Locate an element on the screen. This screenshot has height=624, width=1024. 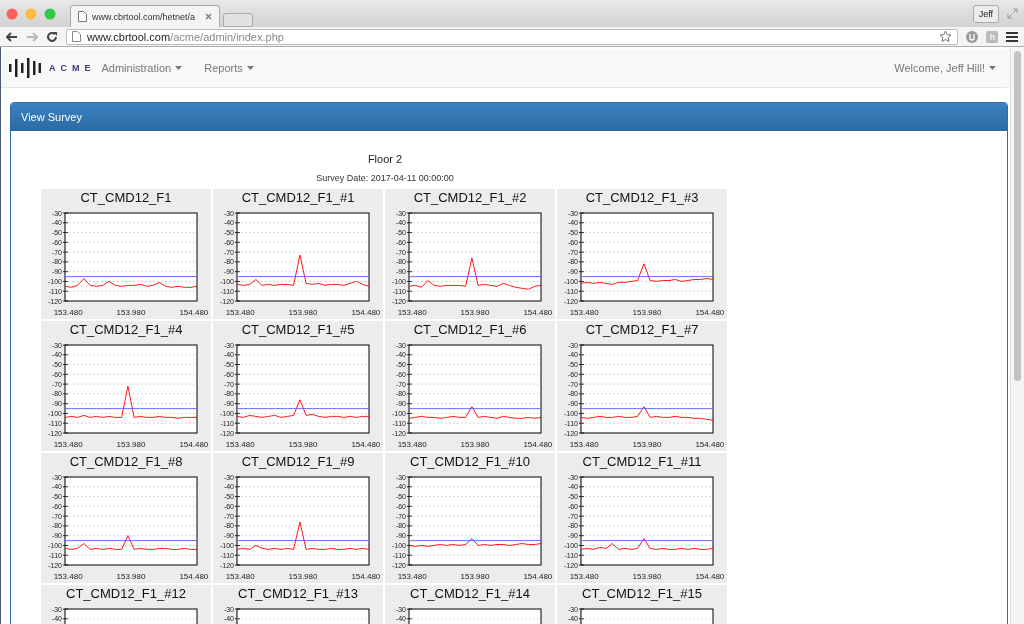
chart-title: CT_CMD12_F1_#12 is located at coordinates (126, 594).